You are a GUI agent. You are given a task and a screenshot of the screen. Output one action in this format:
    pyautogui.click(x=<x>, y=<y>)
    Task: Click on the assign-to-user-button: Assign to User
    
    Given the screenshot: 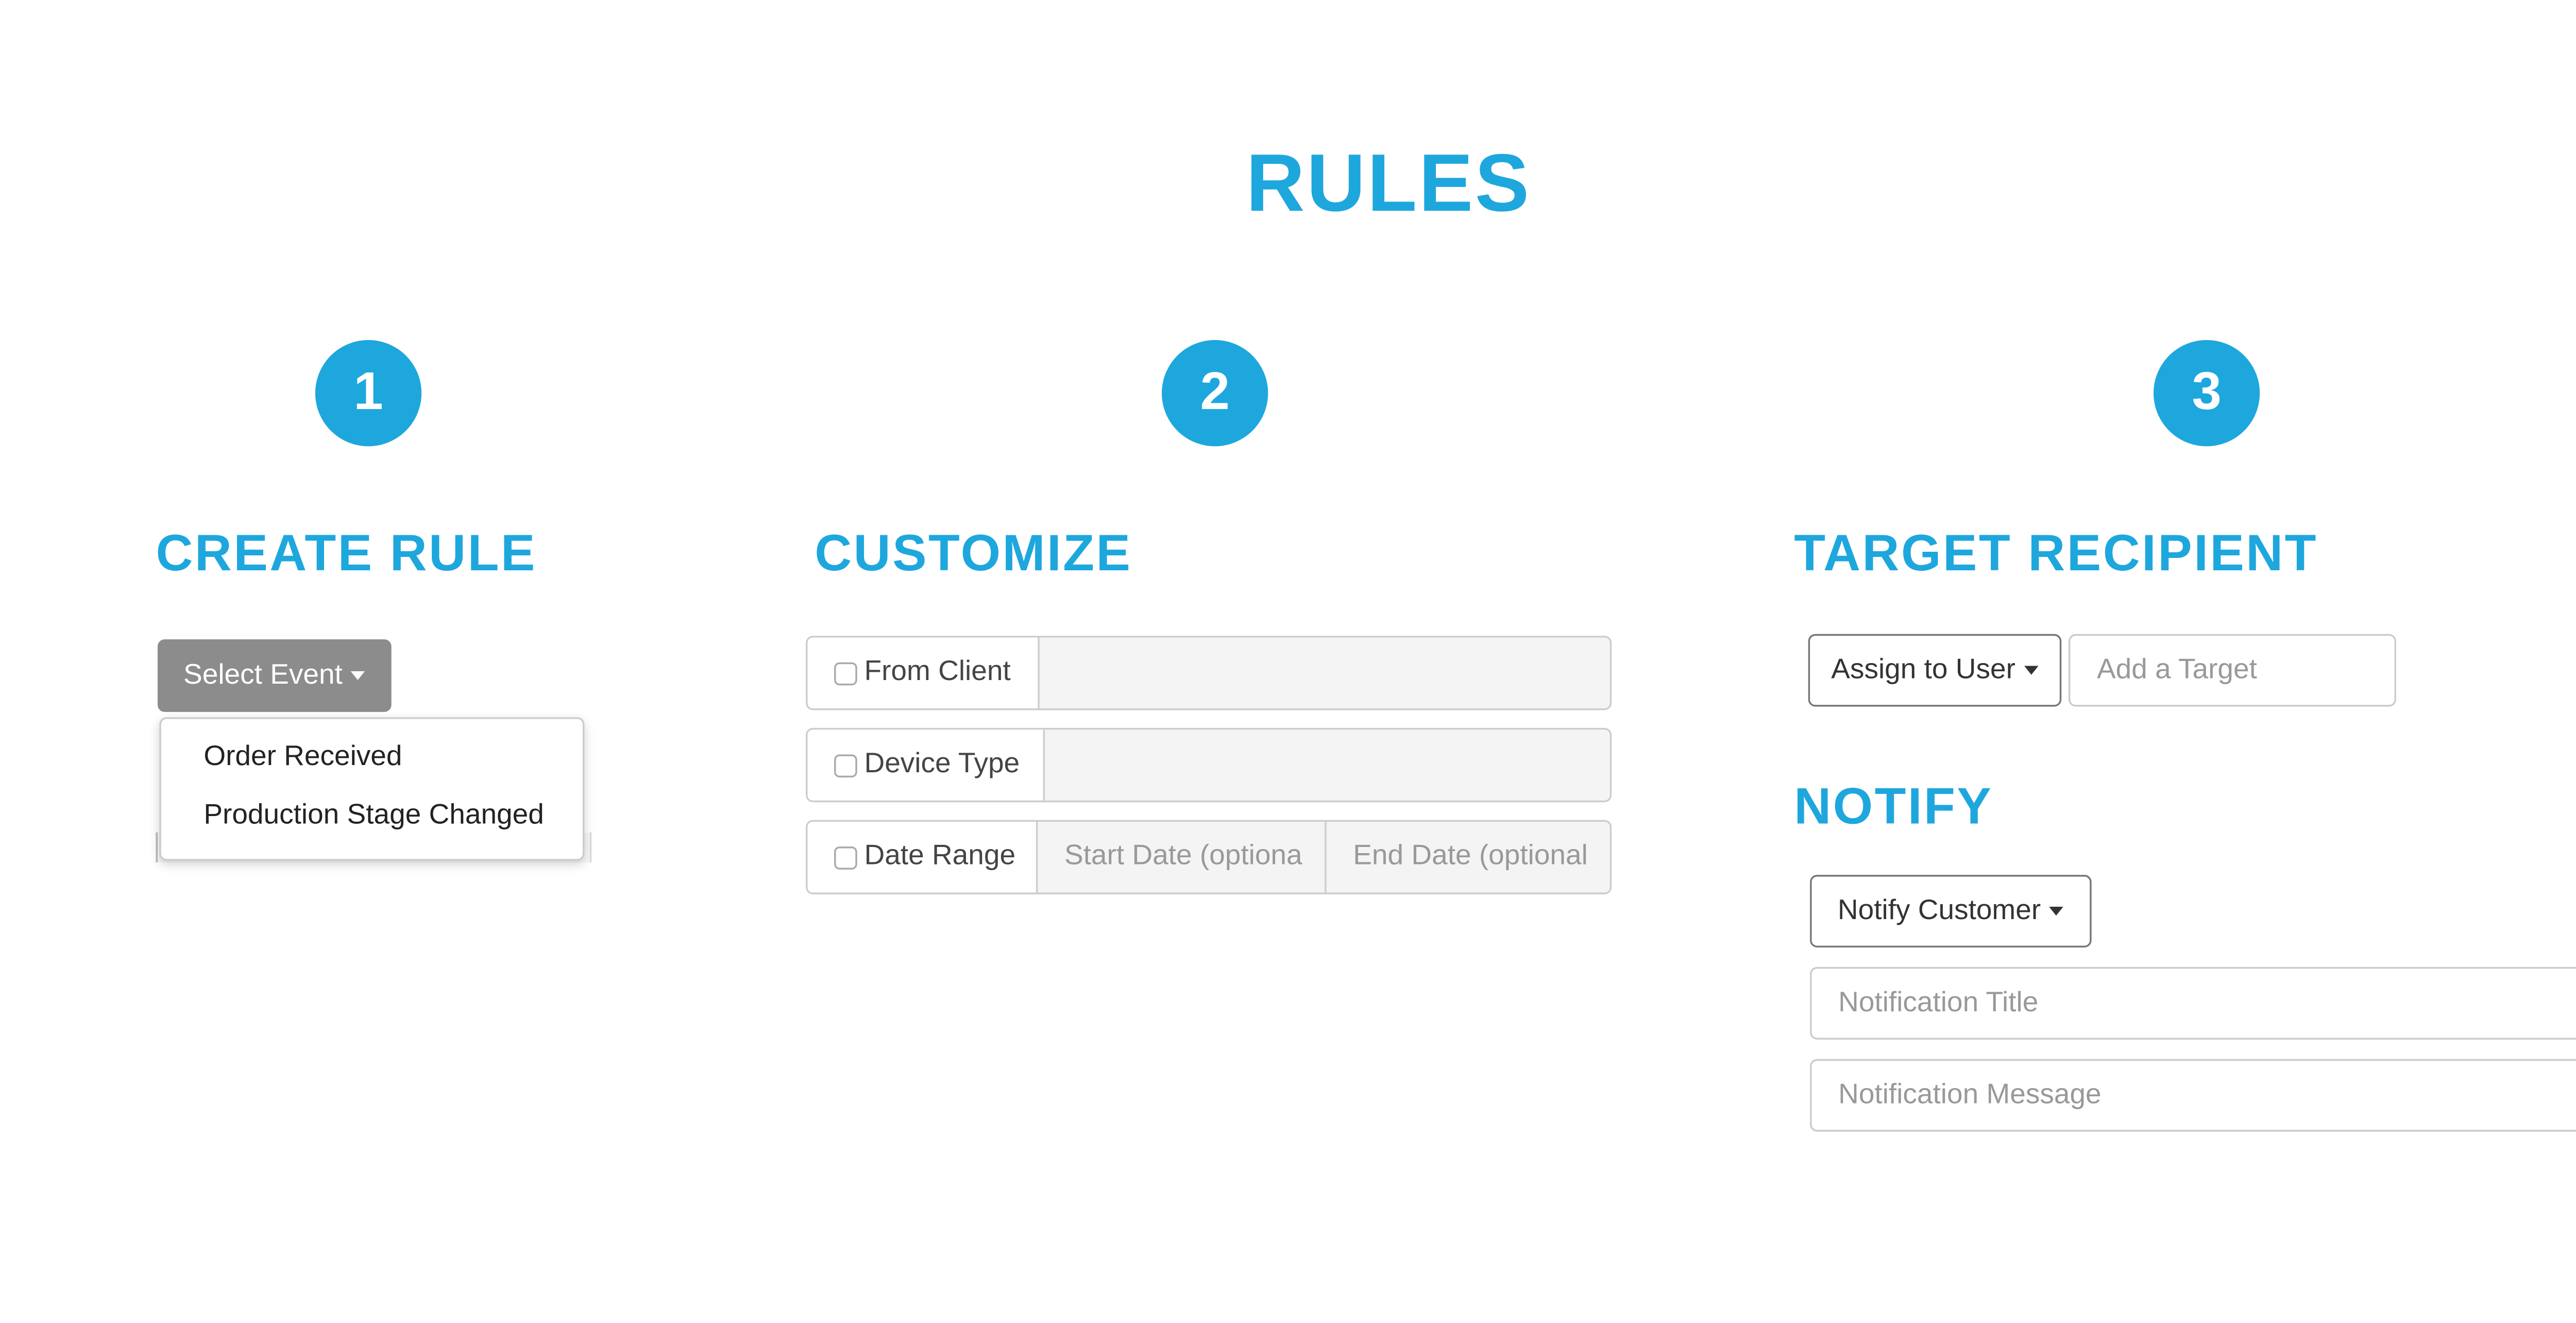 What is the action you would take?
    pyautogui.click(x=1935, y=671)
    